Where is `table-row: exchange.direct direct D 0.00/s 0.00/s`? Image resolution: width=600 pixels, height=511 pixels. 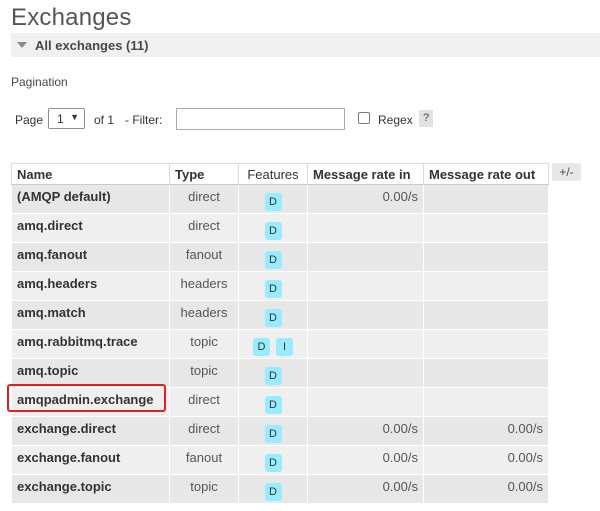 table-row: exchange.direct direct D 0.00/s 0.00/s is located at coordinates (280, 431).